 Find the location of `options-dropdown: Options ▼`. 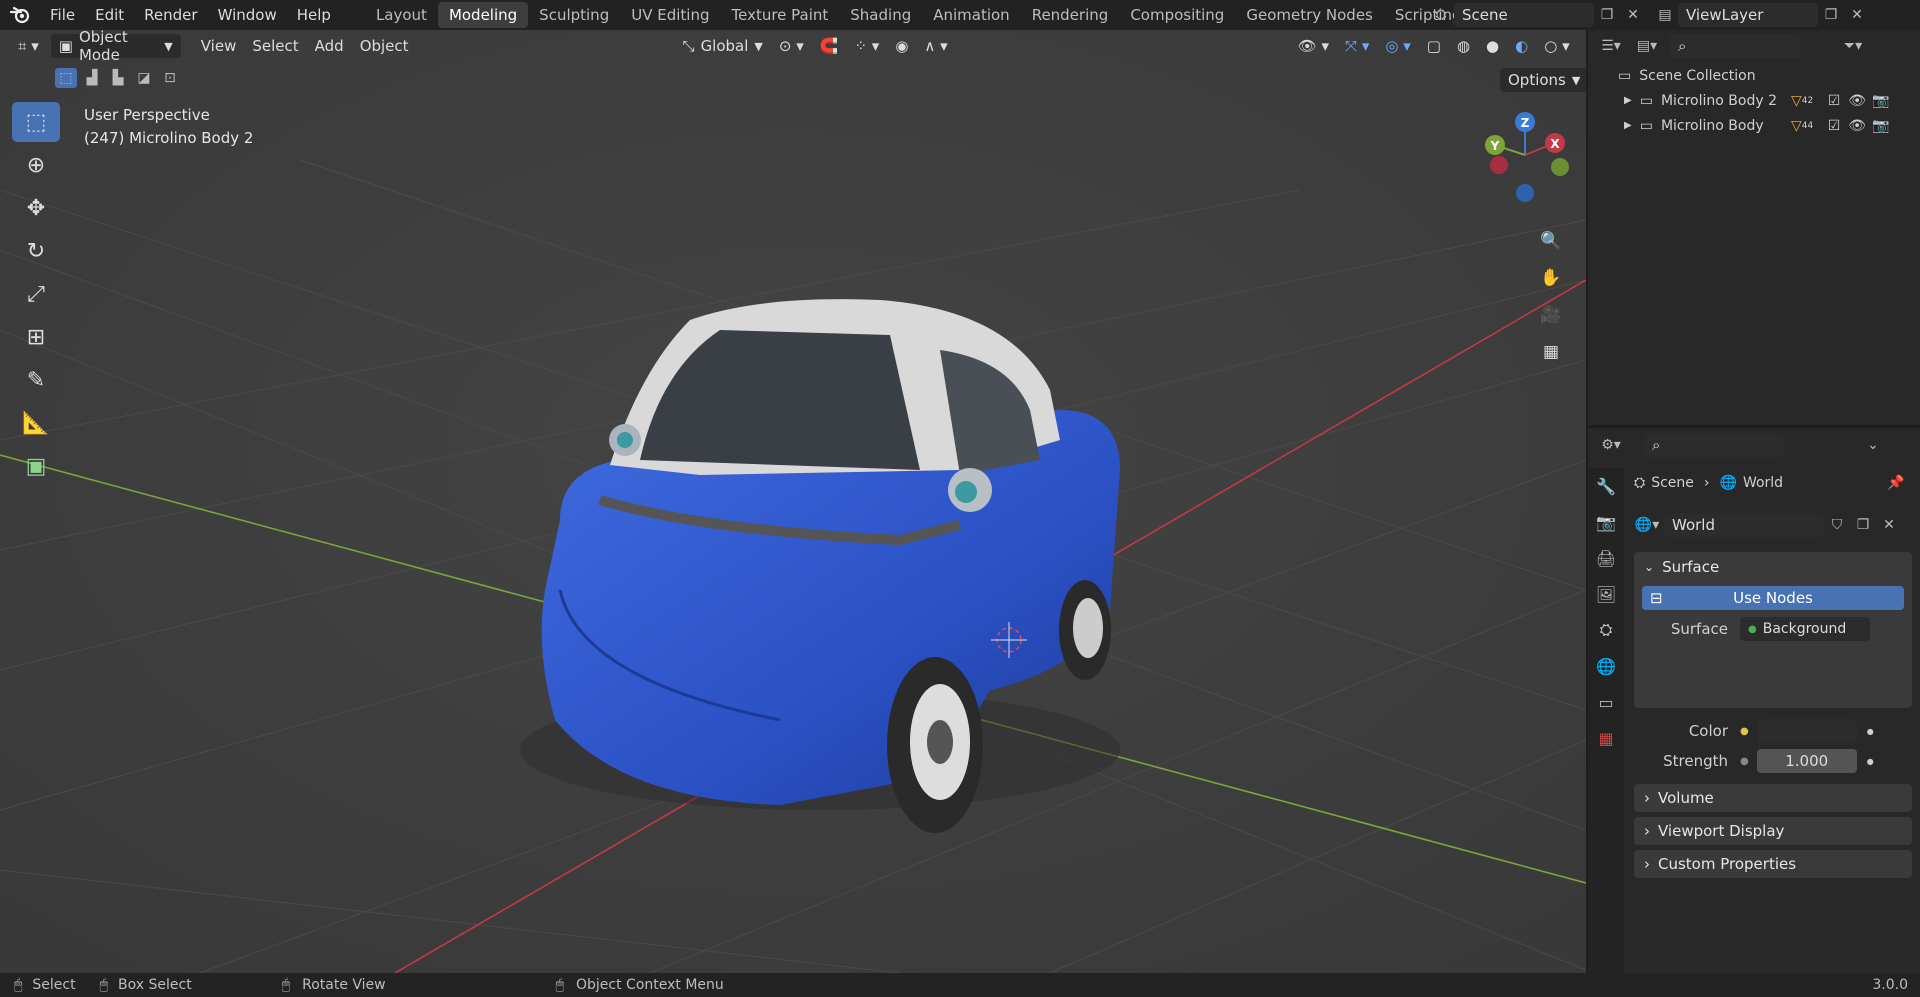

options-dropdown: Options ▼ is located at coordinates (1543, 80).